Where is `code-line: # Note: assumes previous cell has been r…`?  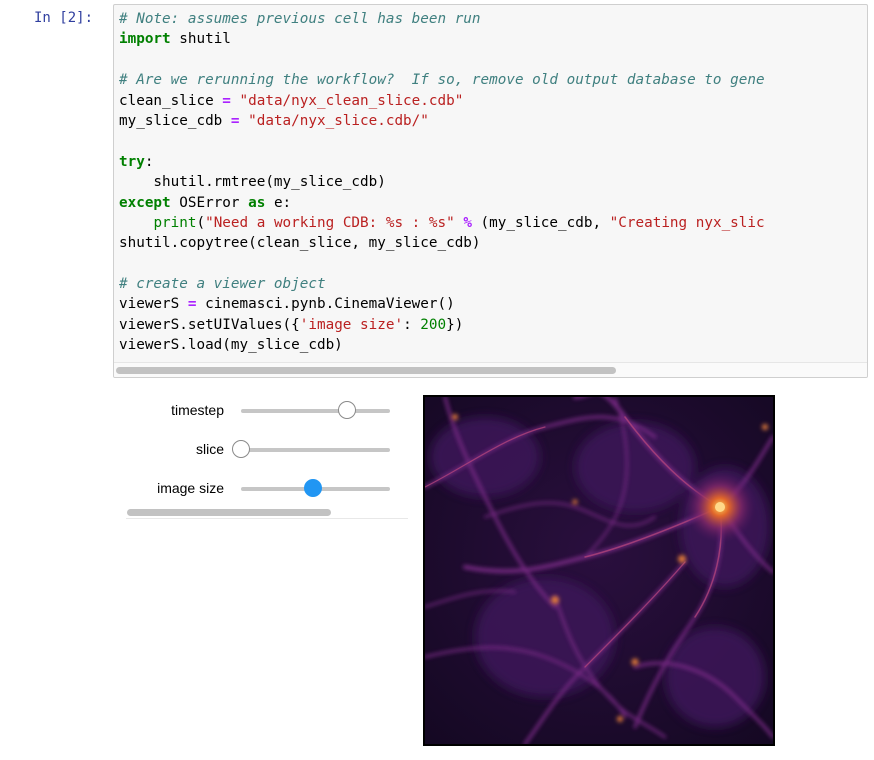
code-line: # Note: assumes previous cell has been r… is located at coordinates (442, 19).